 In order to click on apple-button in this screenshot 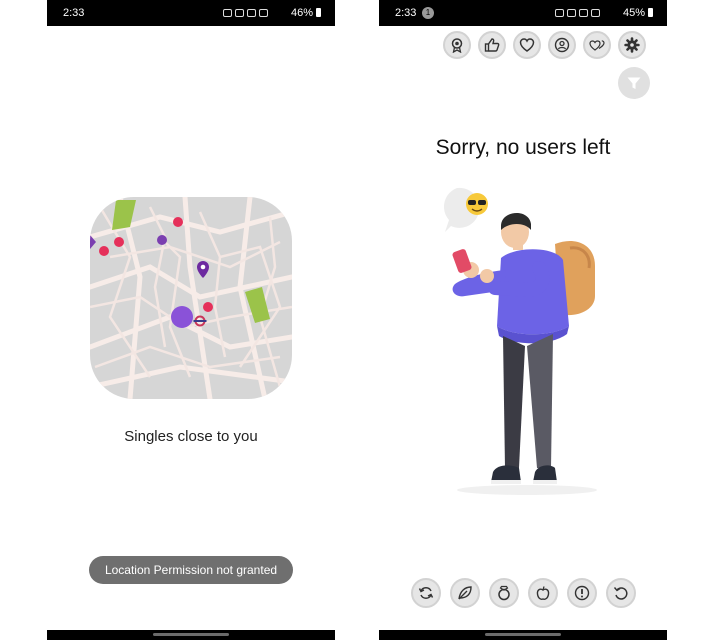, I will do `click(543, 593)`.